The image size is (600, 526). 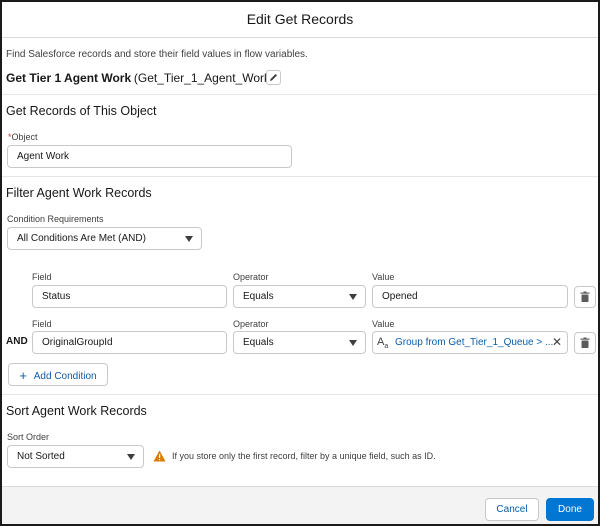 I want to click on add-condition-button: + Add Condition, so click(x=58, y=374).